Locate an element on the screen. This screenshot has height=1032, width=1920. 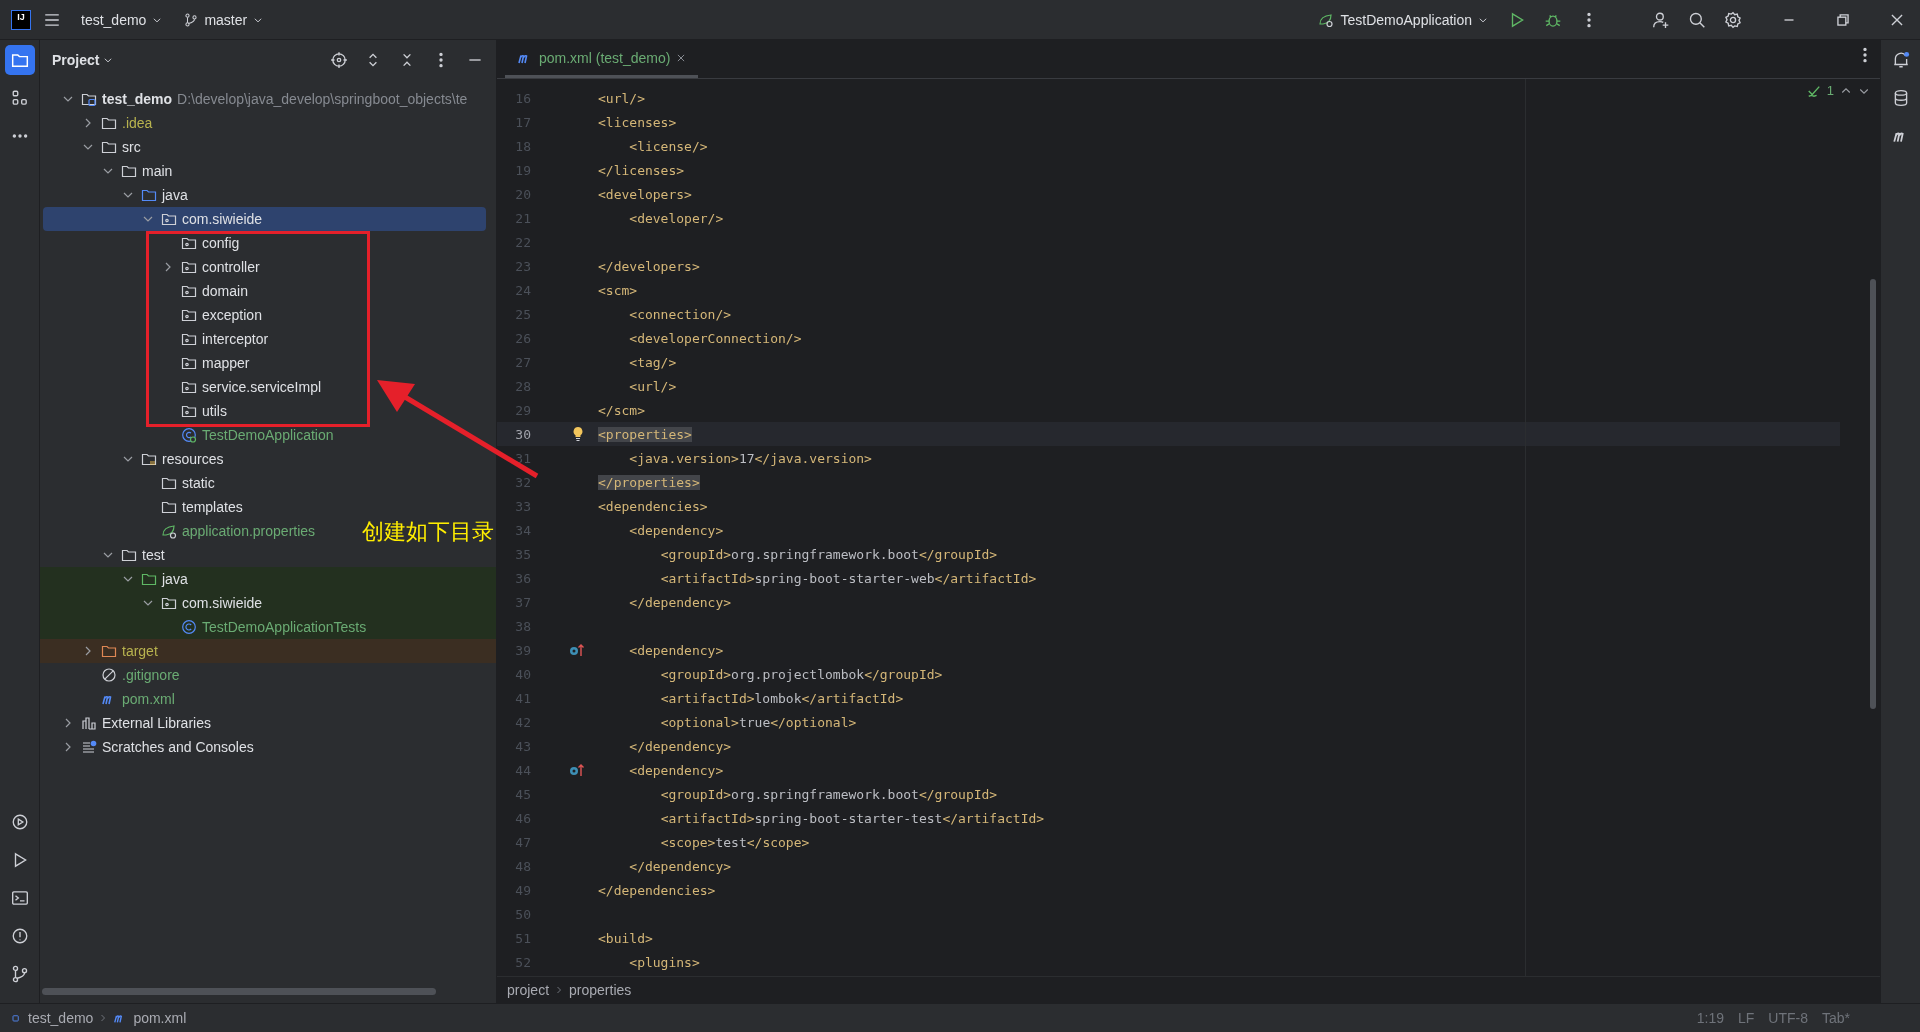
code-line: <plugins> is located at coordinates (664, 962).